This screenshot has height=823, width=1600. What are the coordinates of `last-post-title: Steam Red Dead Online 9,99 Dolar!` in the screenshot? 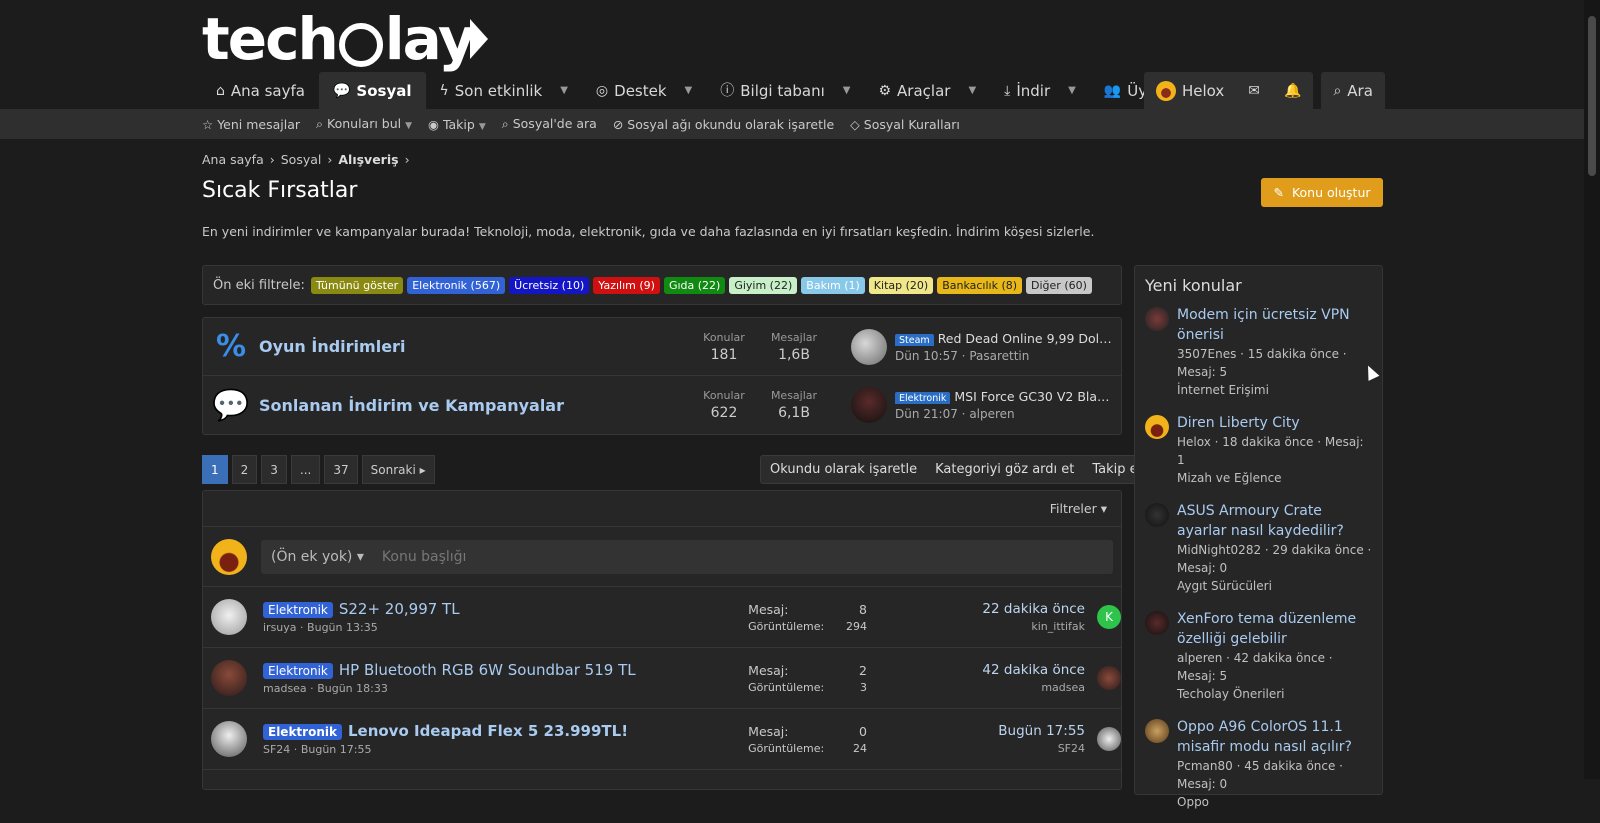 It's located at (1005, 338).